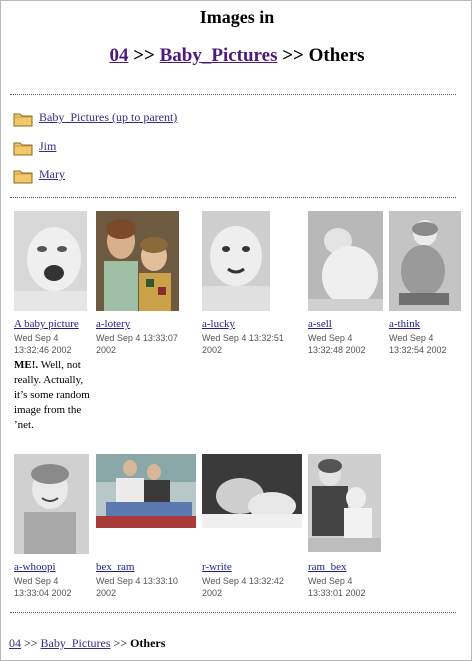 Image resolution: width=472 pixels, height=661 pixels. Describe the element at coordinates (243, 581) in the screenshot. I see `image-date: Wed Sep 4 13:32:42` at that location.